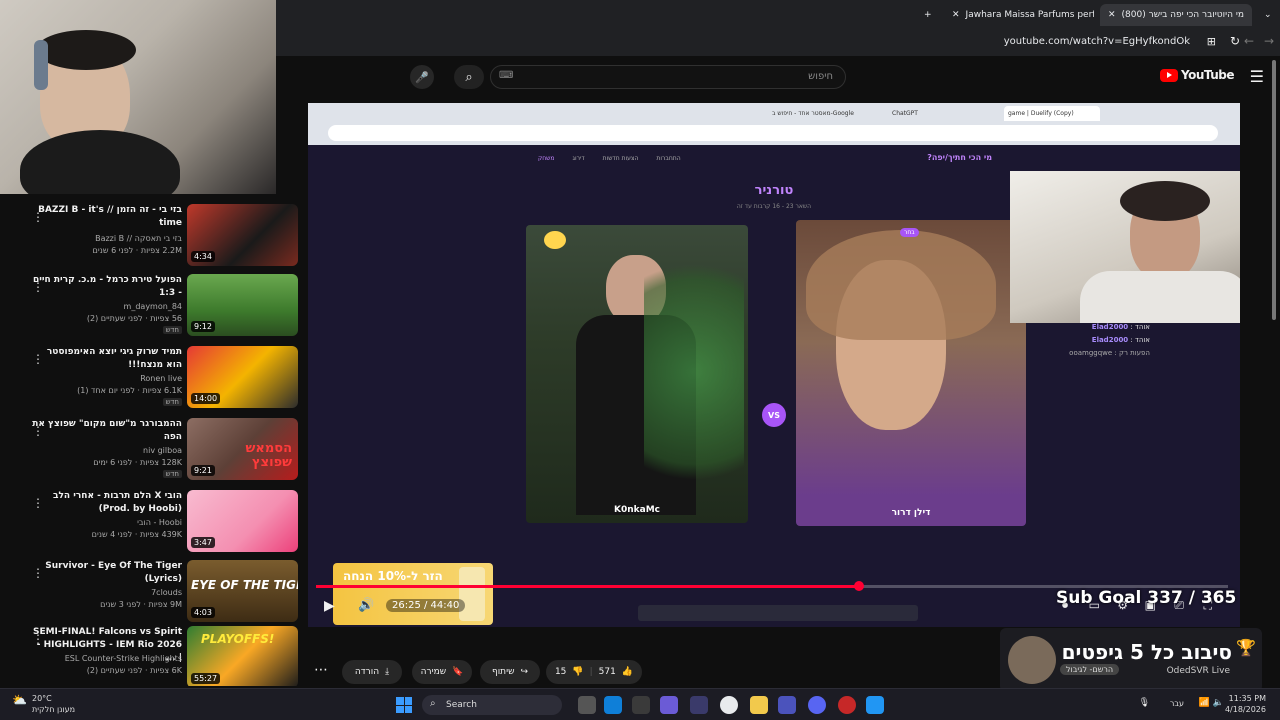 This screenshot has width=1280, height=720. Describe the element at coordinates (668, 77) in the screenshot. I see `search-input: ⌨ חיפוש` at that location.